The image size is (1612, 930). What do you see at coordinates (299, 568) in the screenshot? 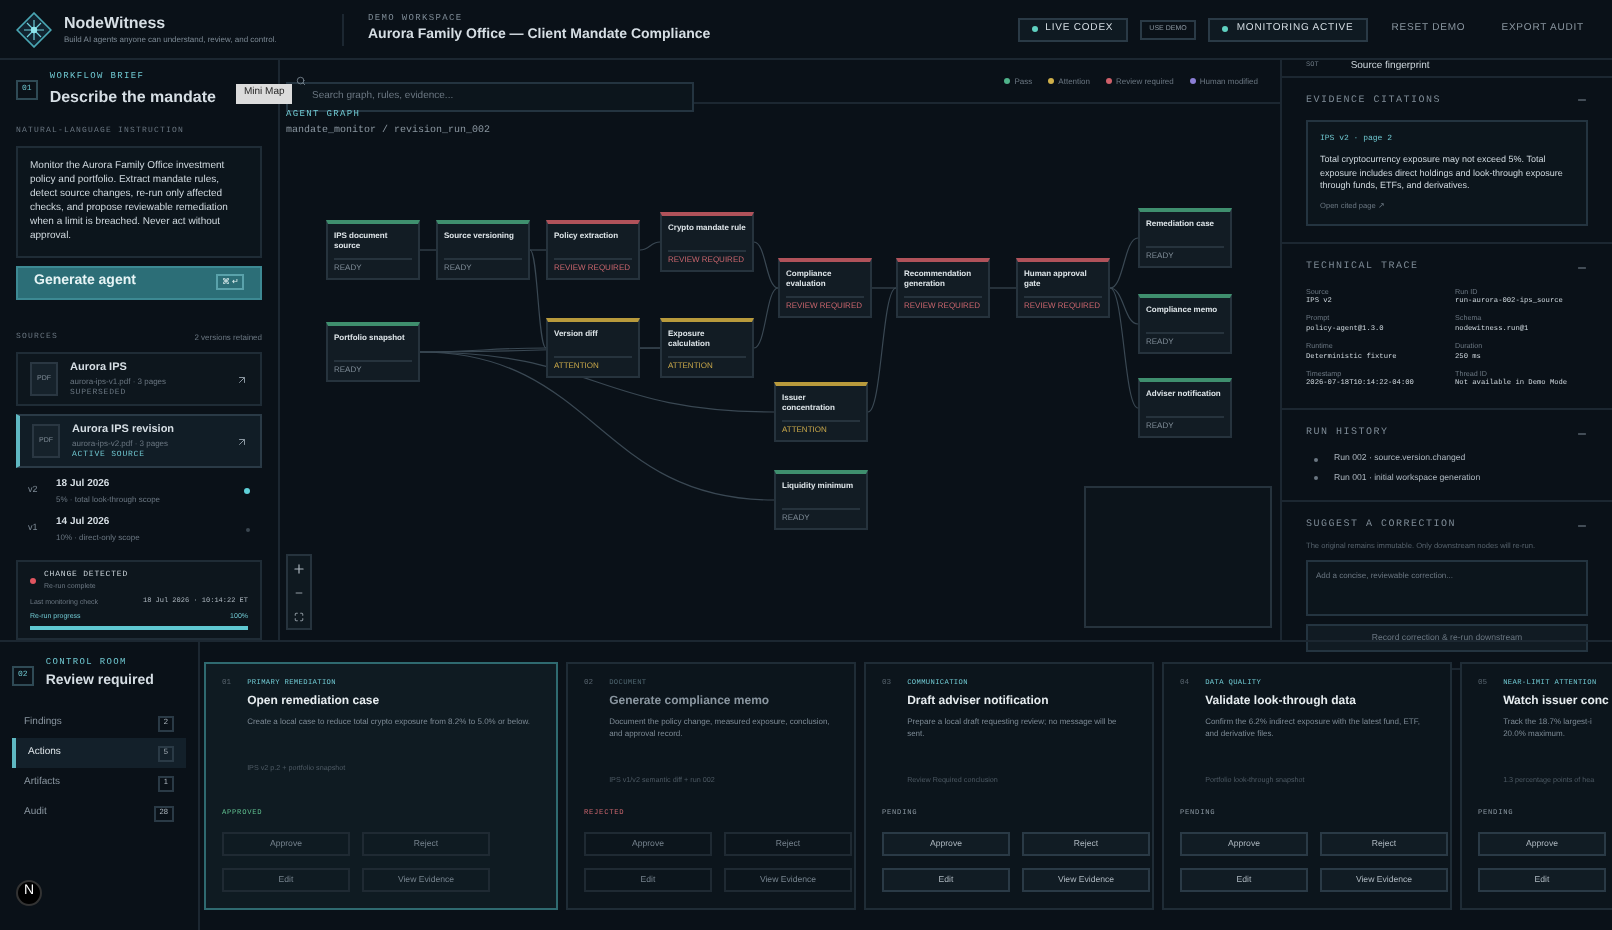
I see `plus-icon` at bounding box center [299, 568].